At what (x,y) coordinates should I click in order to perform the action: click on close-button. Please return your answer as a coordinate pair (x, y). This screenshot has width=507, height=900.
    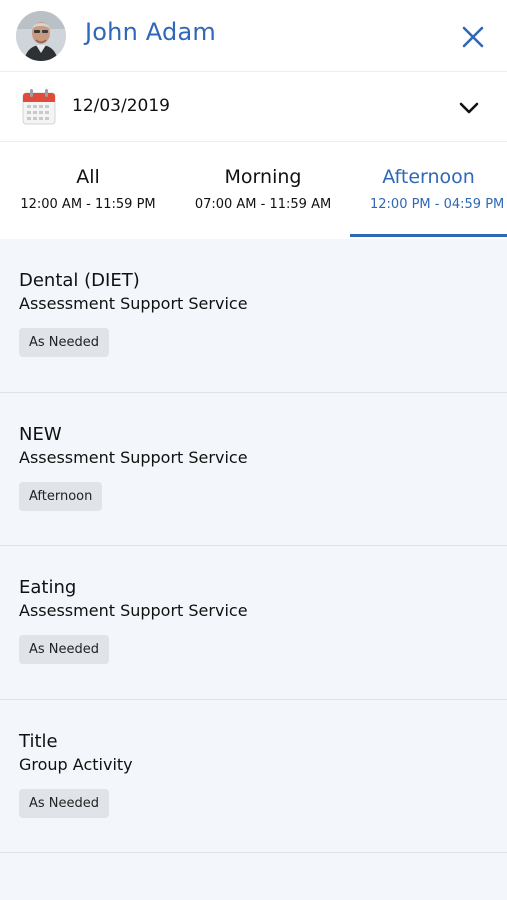
    Looking at the image, I should click on (473, 37).